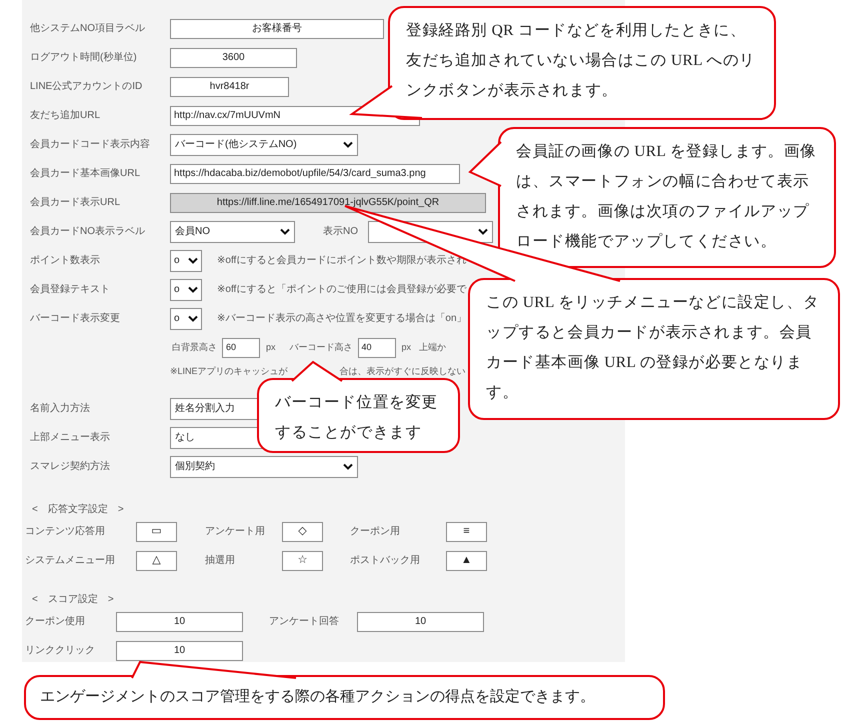 This screenshot has width=846, height=725. I want to click on field-label: システムメニュー用, so click(70, 561).